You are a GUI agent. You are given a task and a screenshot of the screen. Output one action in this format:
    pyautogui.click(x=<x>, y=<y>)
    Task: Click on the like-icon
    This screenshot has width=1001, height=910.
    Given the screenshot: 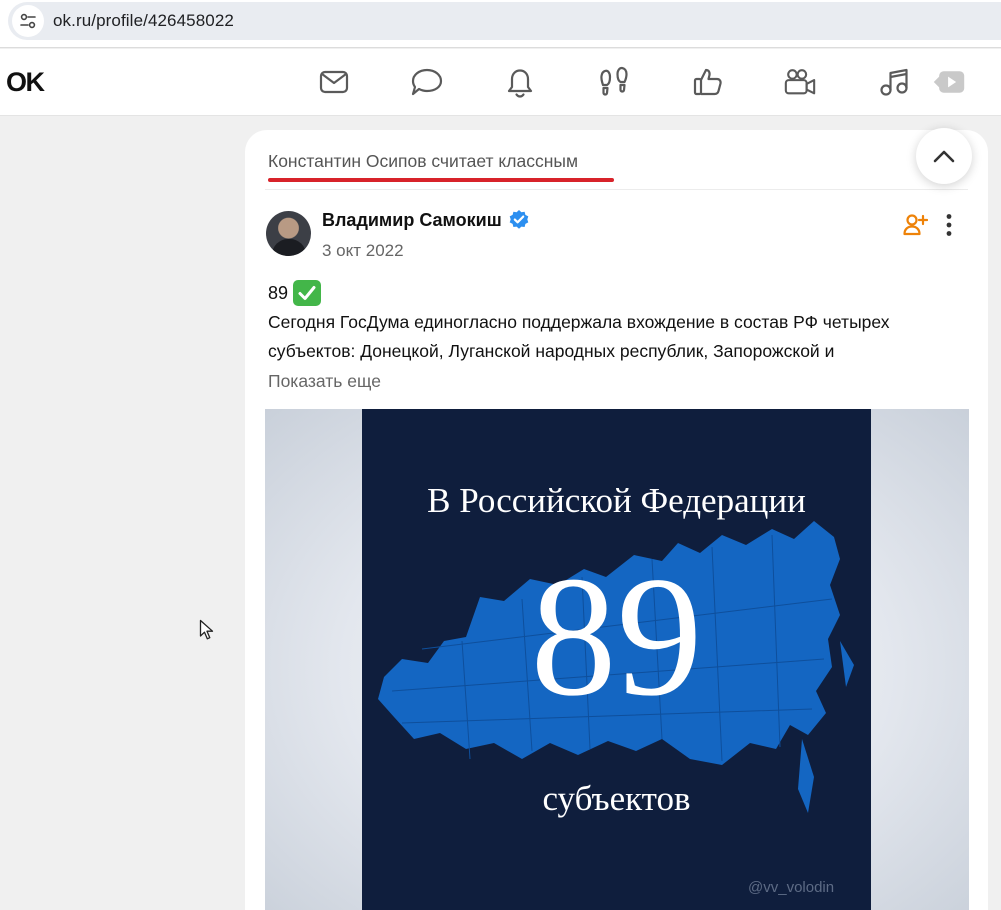 What is the action you would take?
    pyautogui.click(x=708, y=82)
    